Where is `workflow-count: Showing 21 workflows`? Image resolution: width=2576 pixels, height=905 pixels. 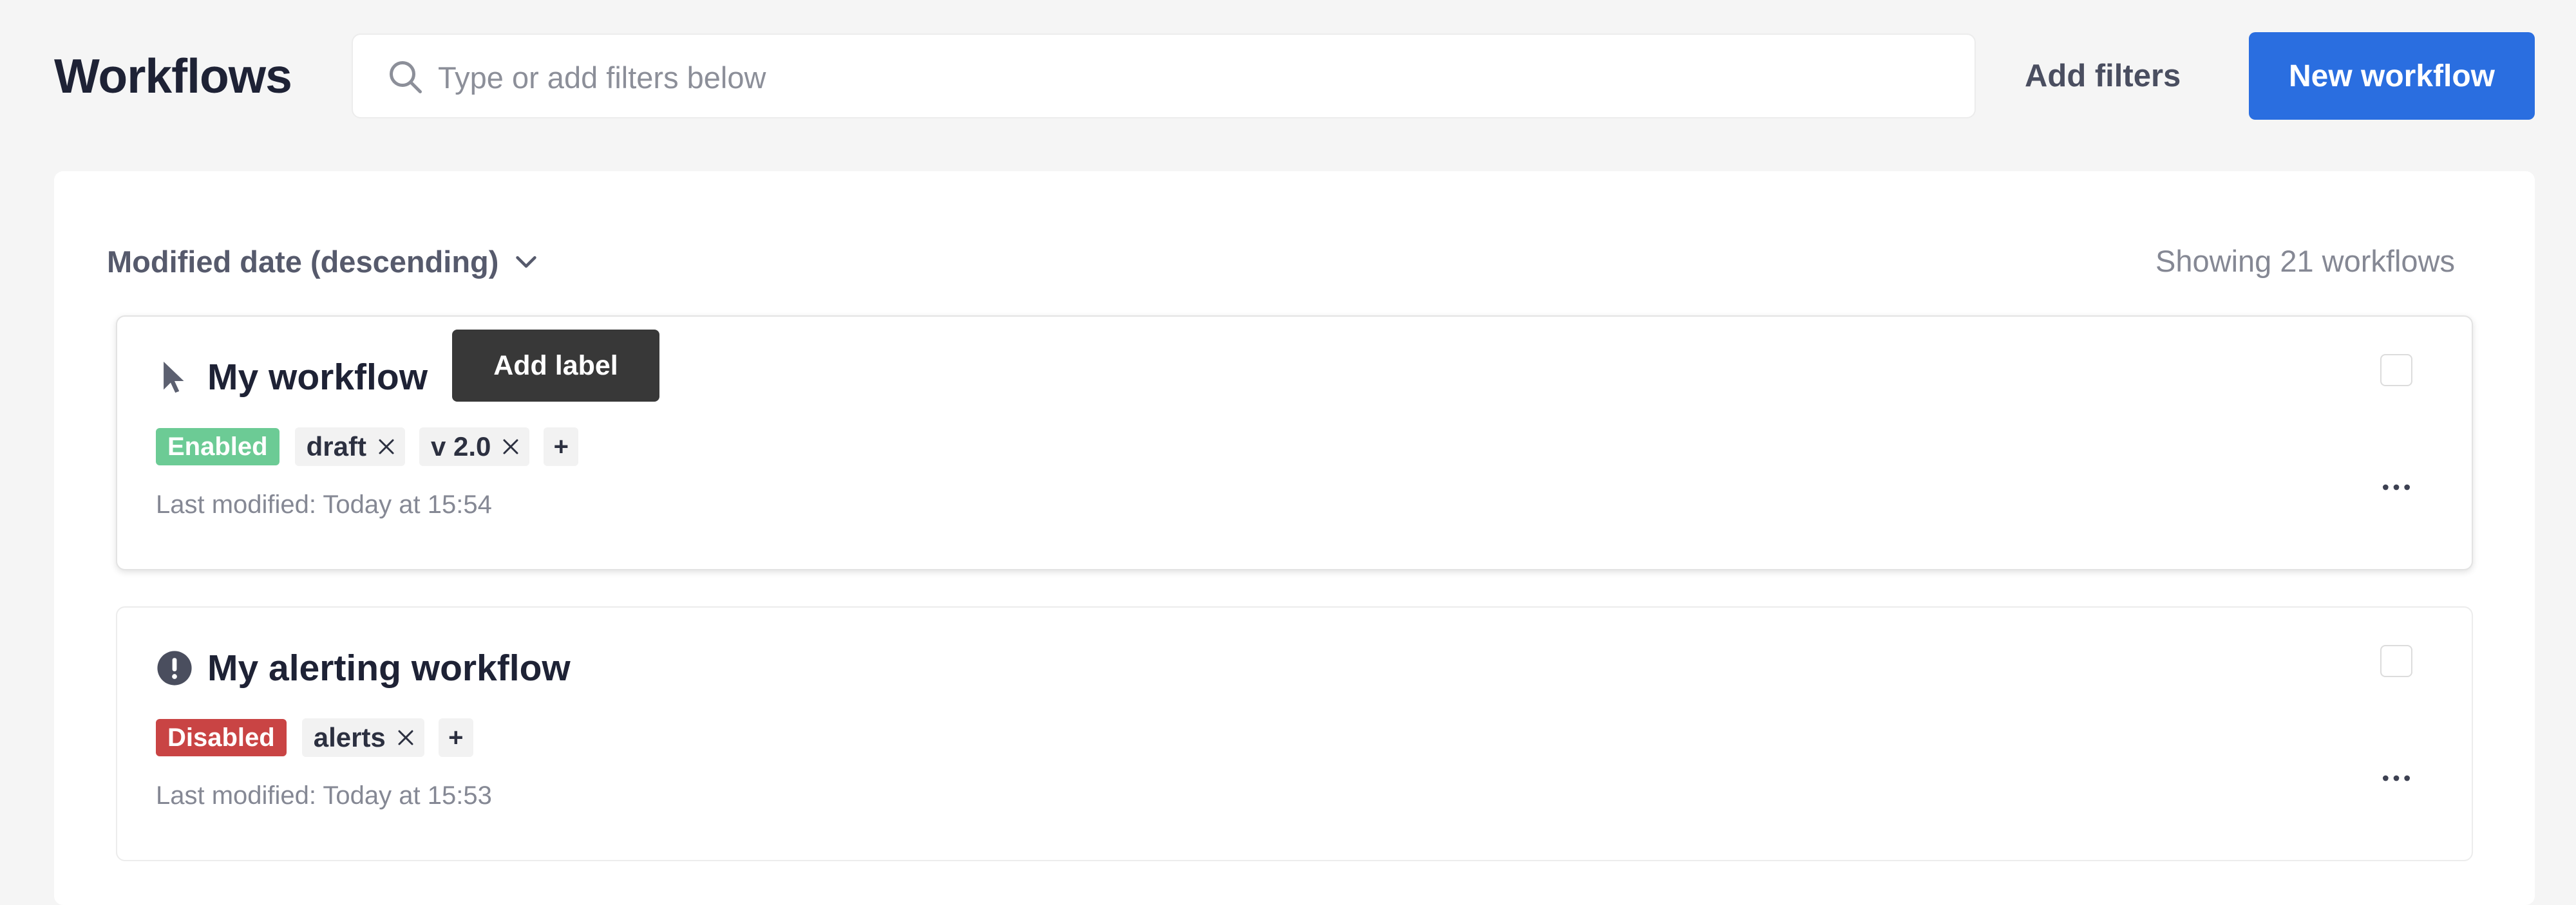 workflow-count: Showing 21 workflows is located at coordinates (2305, 261).